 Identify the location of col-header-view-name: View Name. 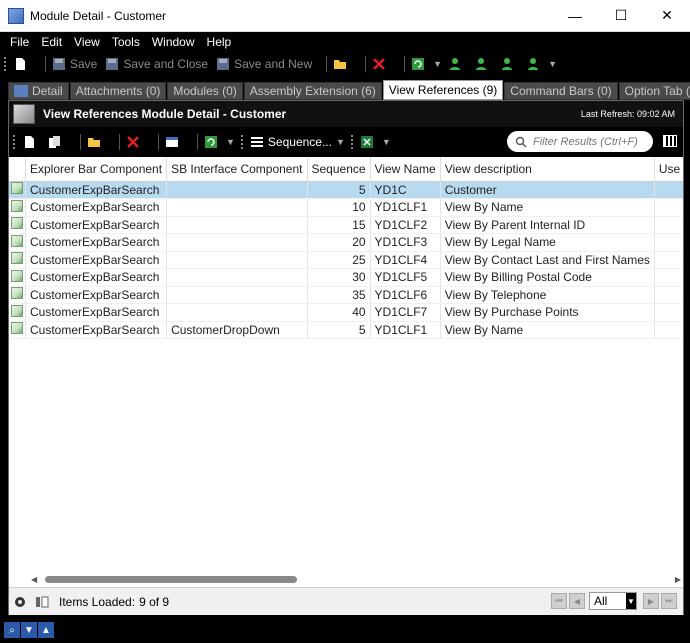
(405, 169).